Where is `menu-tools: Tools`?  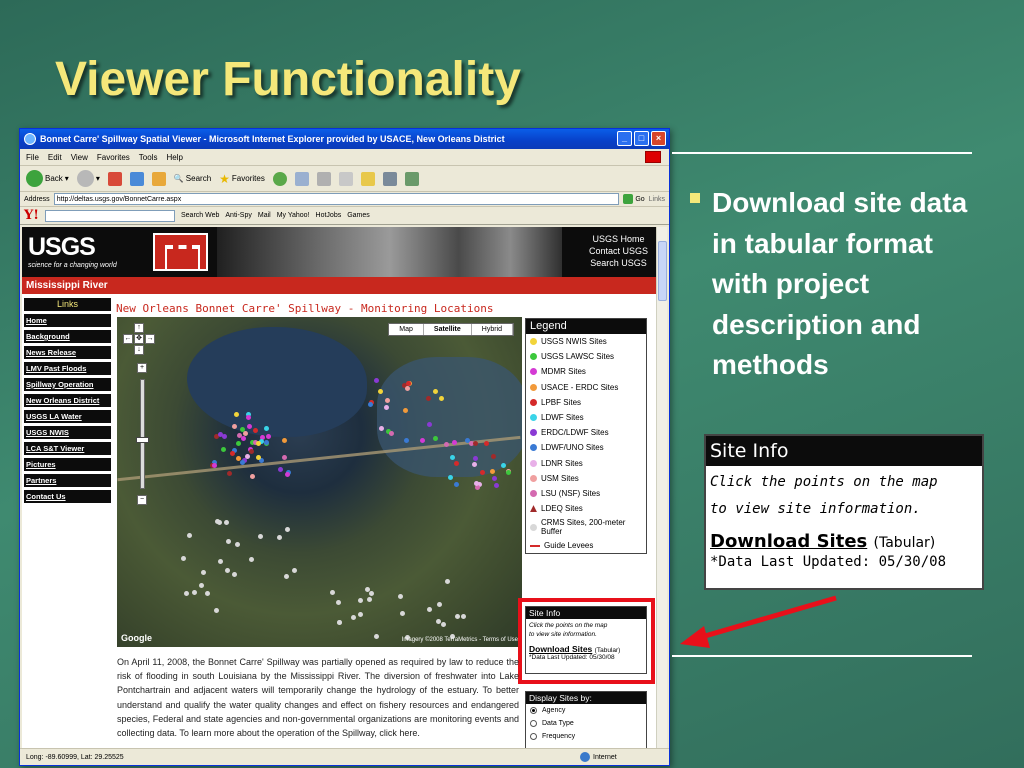
menu-tools: Tools is located at coordinates (148, 157).